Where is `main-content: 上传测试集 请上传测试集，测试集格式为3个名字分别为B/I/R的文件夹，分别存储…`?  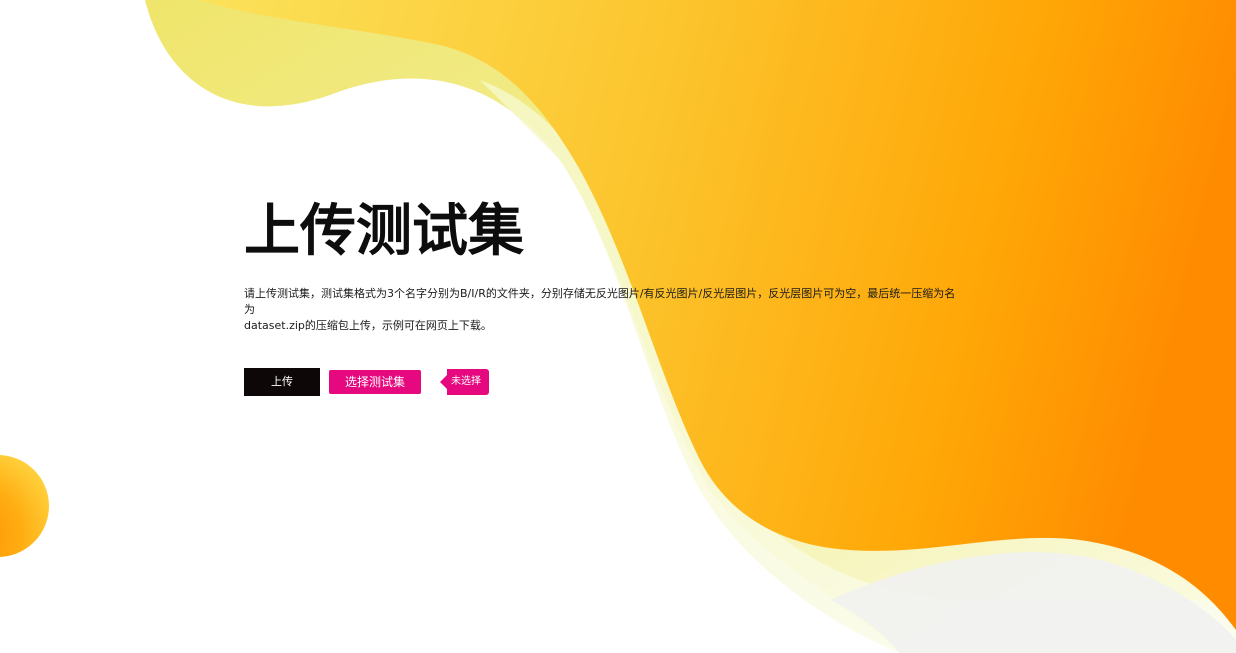
main-content: 上传测试集 请上传测试集，测试集格式为3个名字分别为B/I/R的文件夹，分别存储… is located at coordinates (624, 267).